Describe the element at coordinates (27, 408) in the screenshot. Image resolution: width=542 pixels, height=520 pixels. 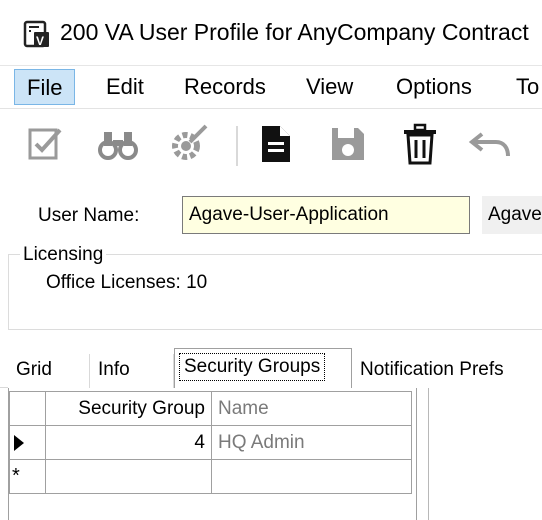
I see `row-header-corner` at that location.